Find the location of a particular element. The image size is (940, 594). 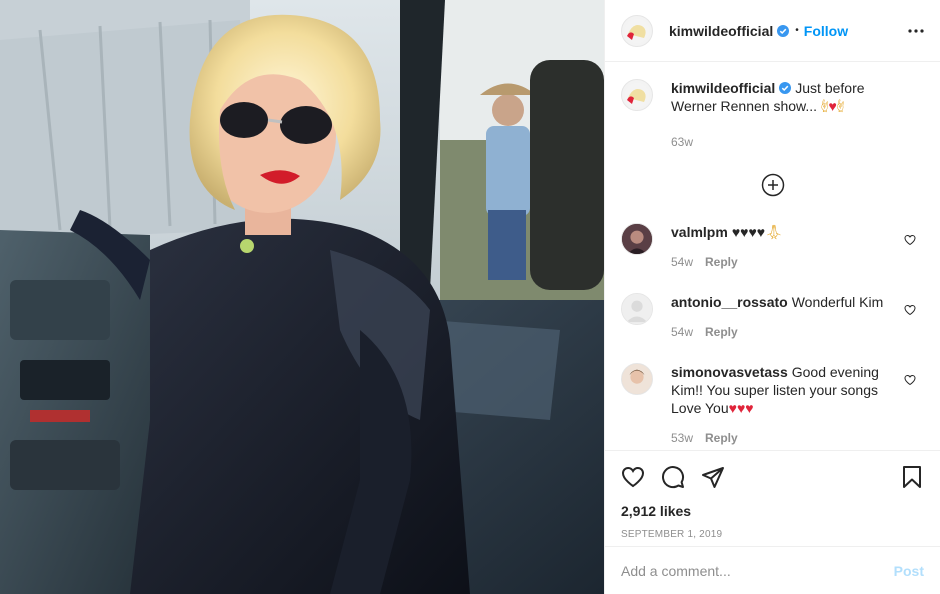

plus-circle-icon is located at coordinates (772, 185).